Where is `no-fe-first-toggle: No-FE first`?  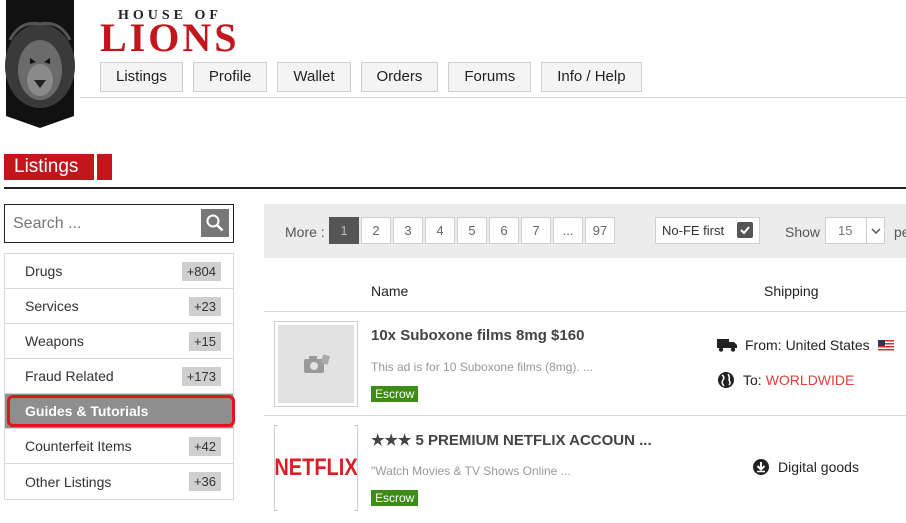 no-fe-first-toggle: No-FE first is located at coordinates (707, 230).